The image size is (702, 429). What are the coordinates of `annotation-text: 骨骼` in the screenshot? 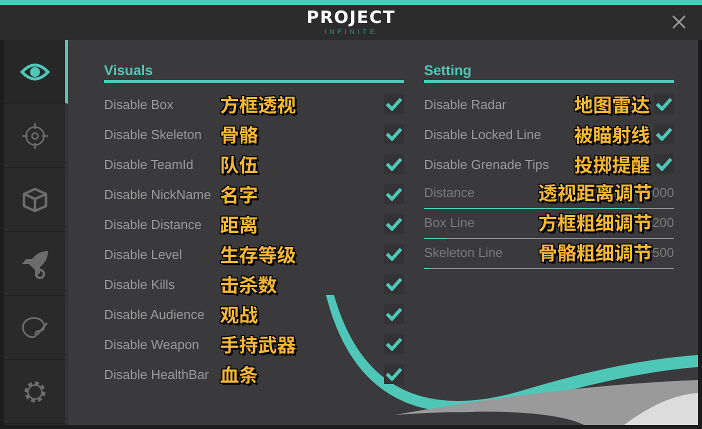 It's located at (240, 134).